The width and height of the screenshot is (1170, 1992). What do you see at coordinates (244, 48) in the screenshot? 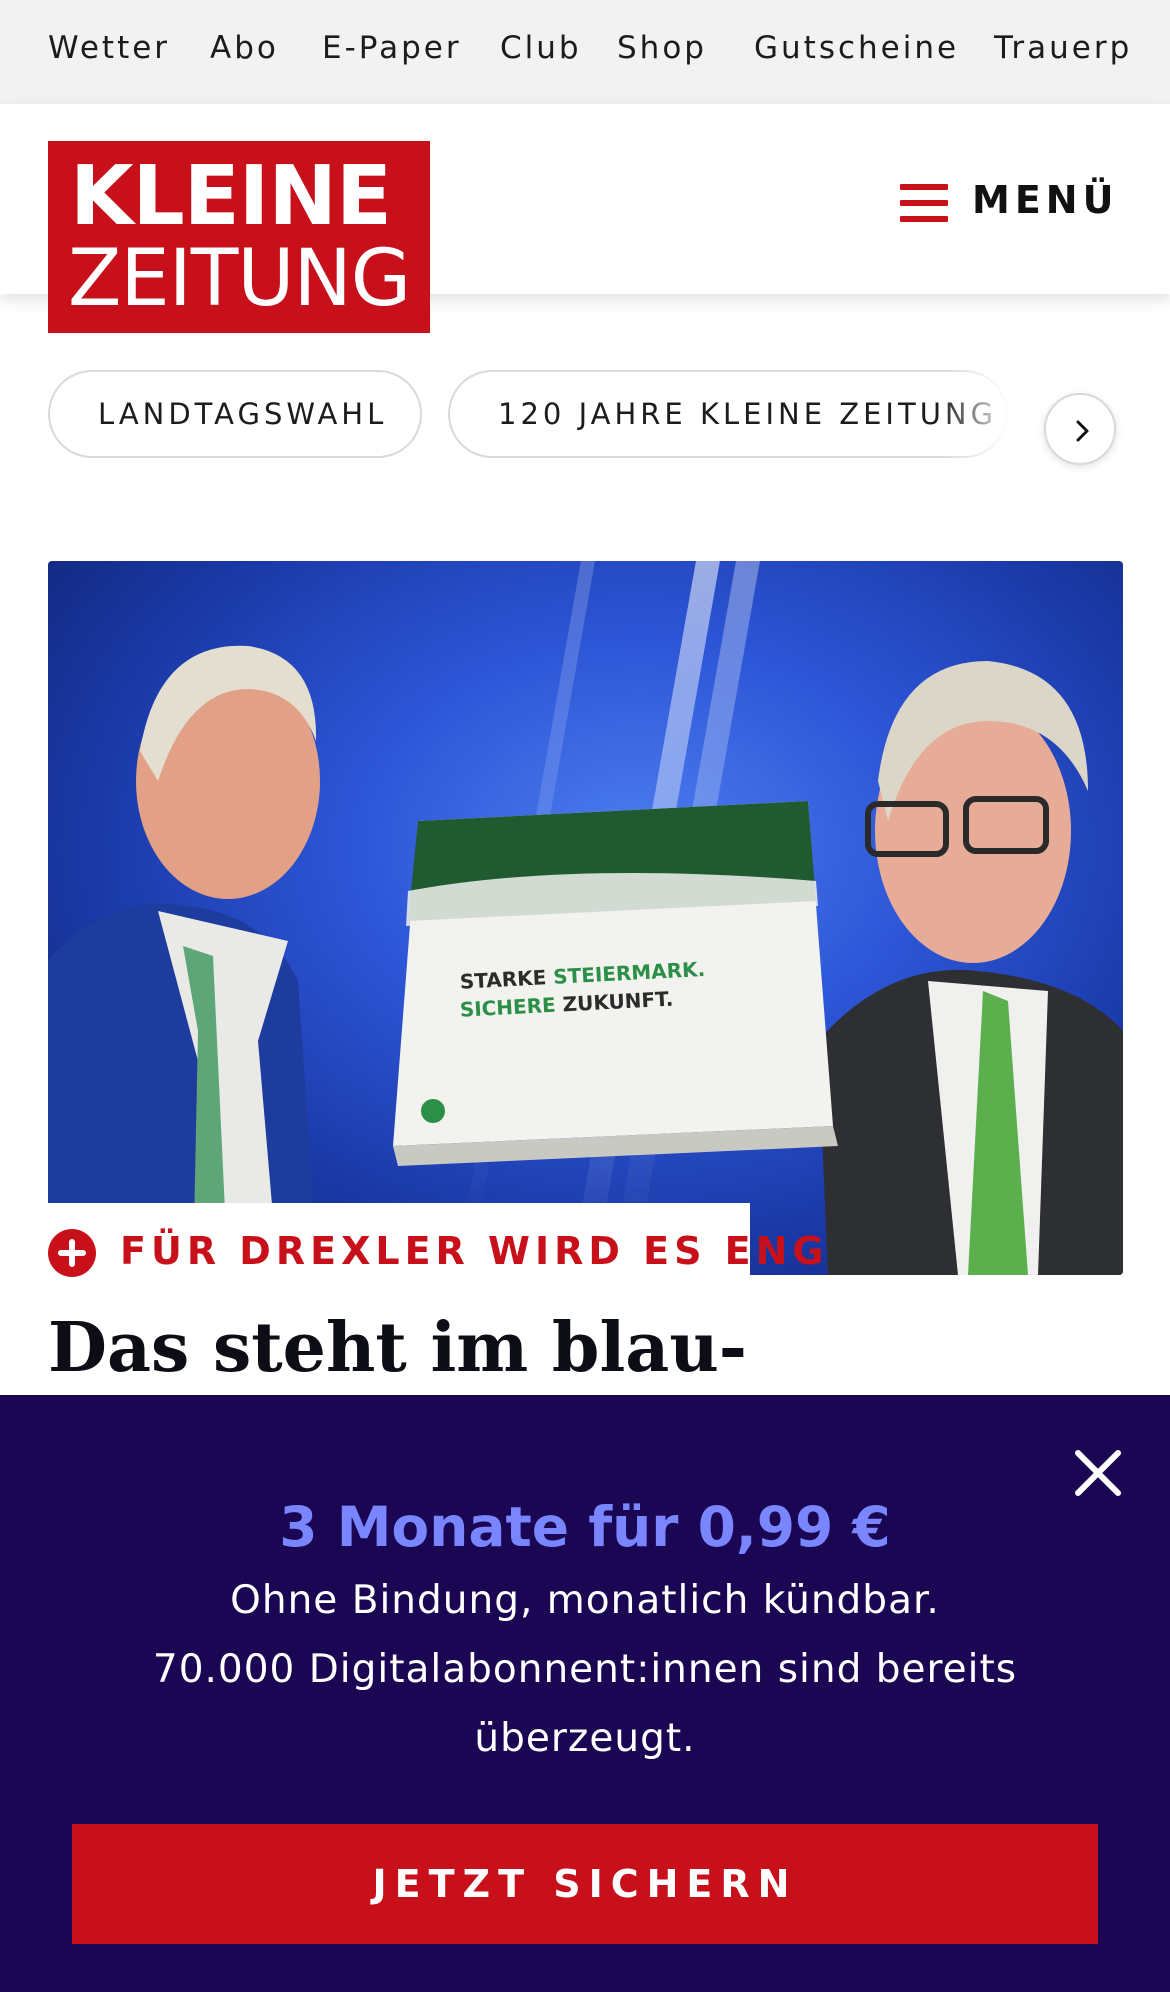
I see `utility-link-abo: Abo` at bounding box center [244, 48].